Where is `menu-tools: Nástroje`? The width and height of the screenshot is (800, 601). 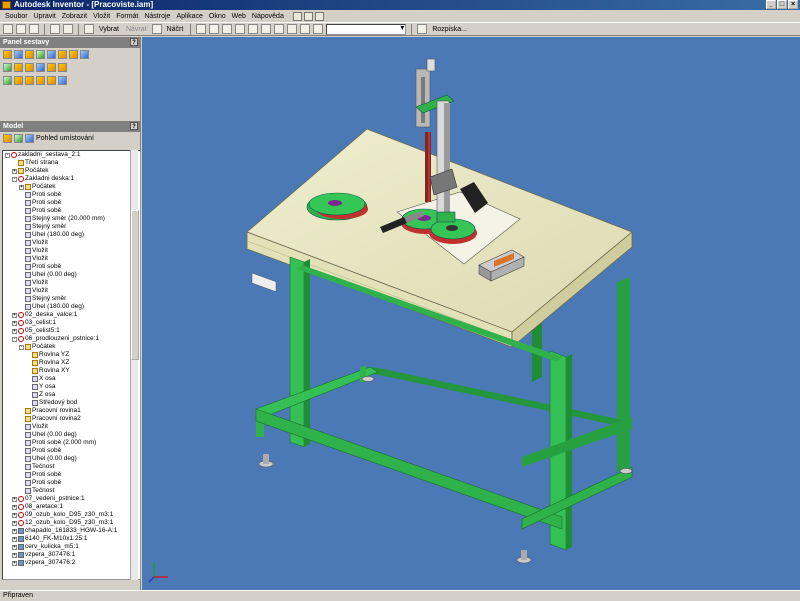
menu-tools: Nástroje is located at coordinates (157, 16).